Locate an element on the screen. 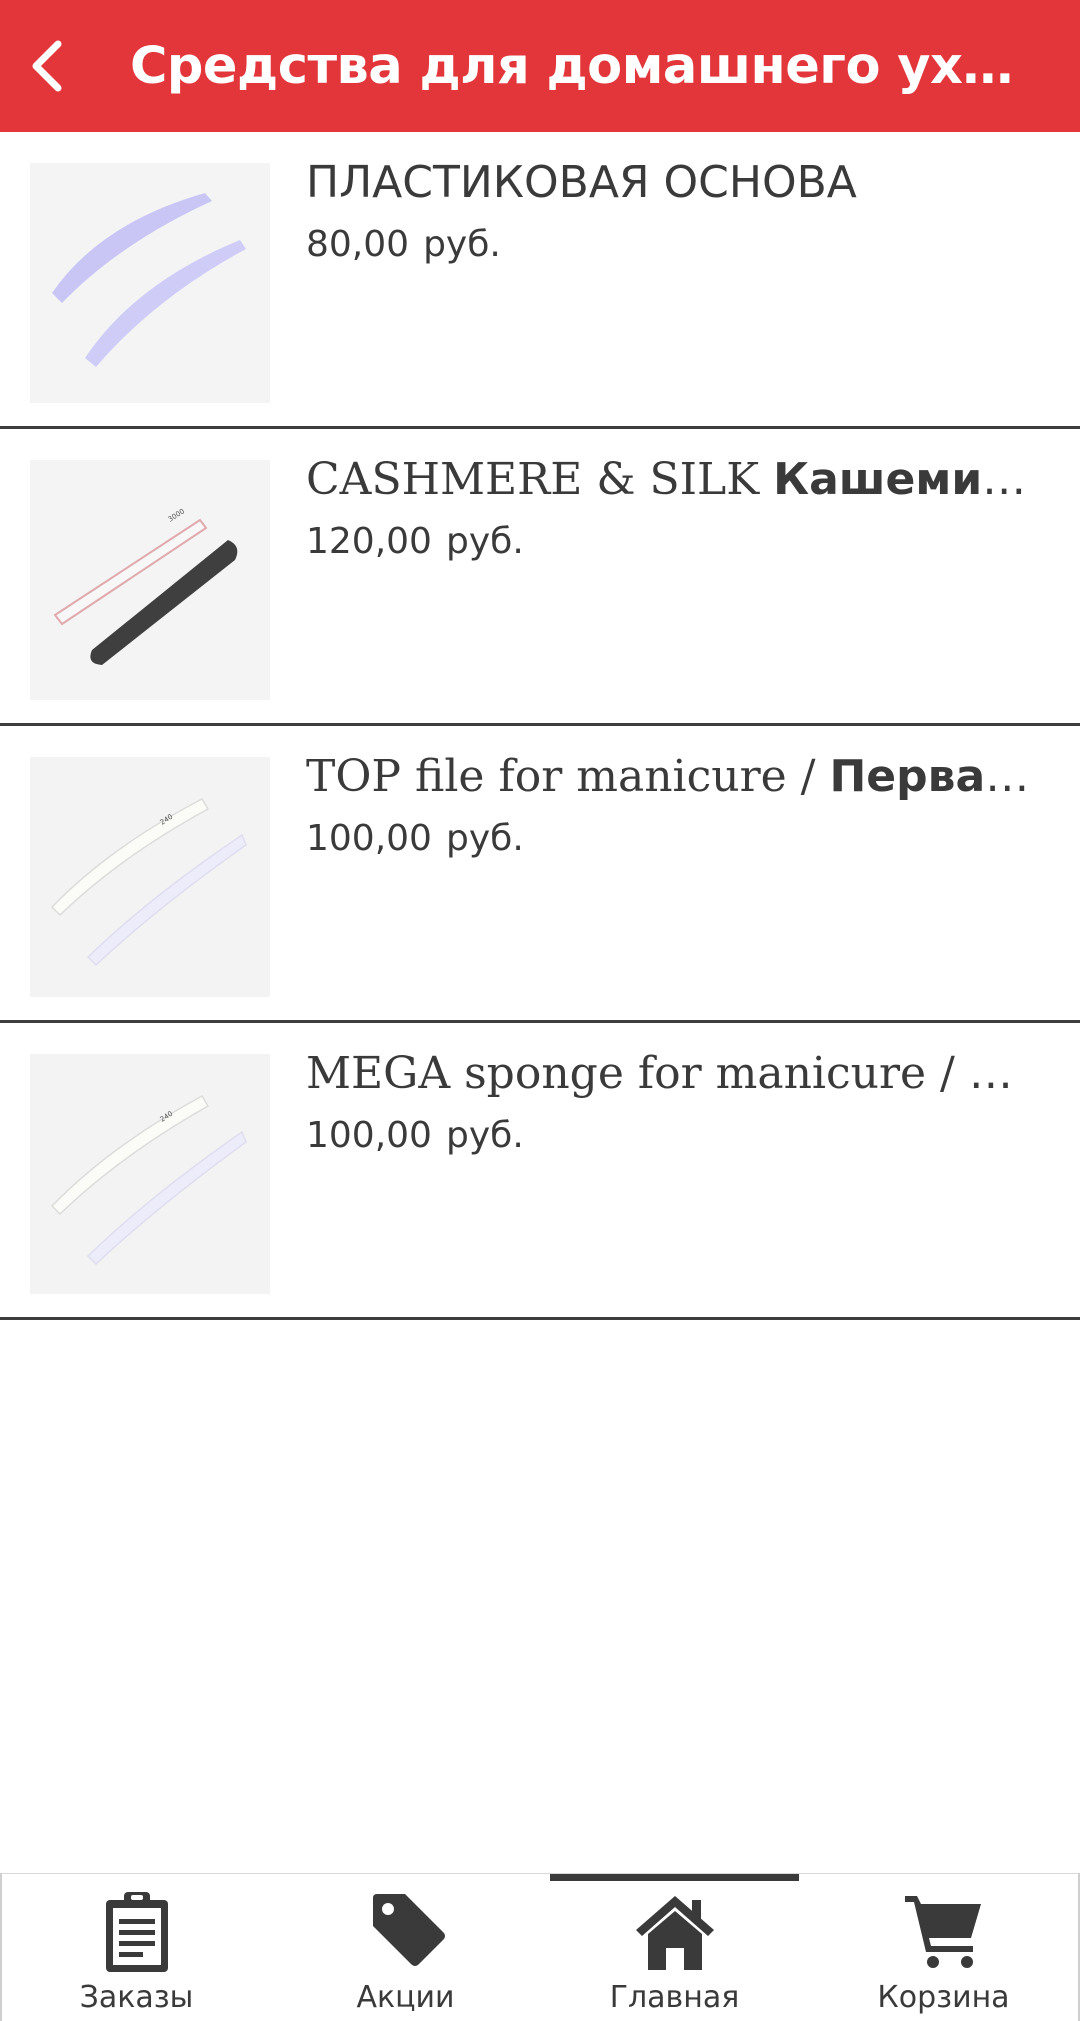 This screenshot has width=1080, height=2021. nav-tab-orders: Заказы is located at coordinates (136, 1947).